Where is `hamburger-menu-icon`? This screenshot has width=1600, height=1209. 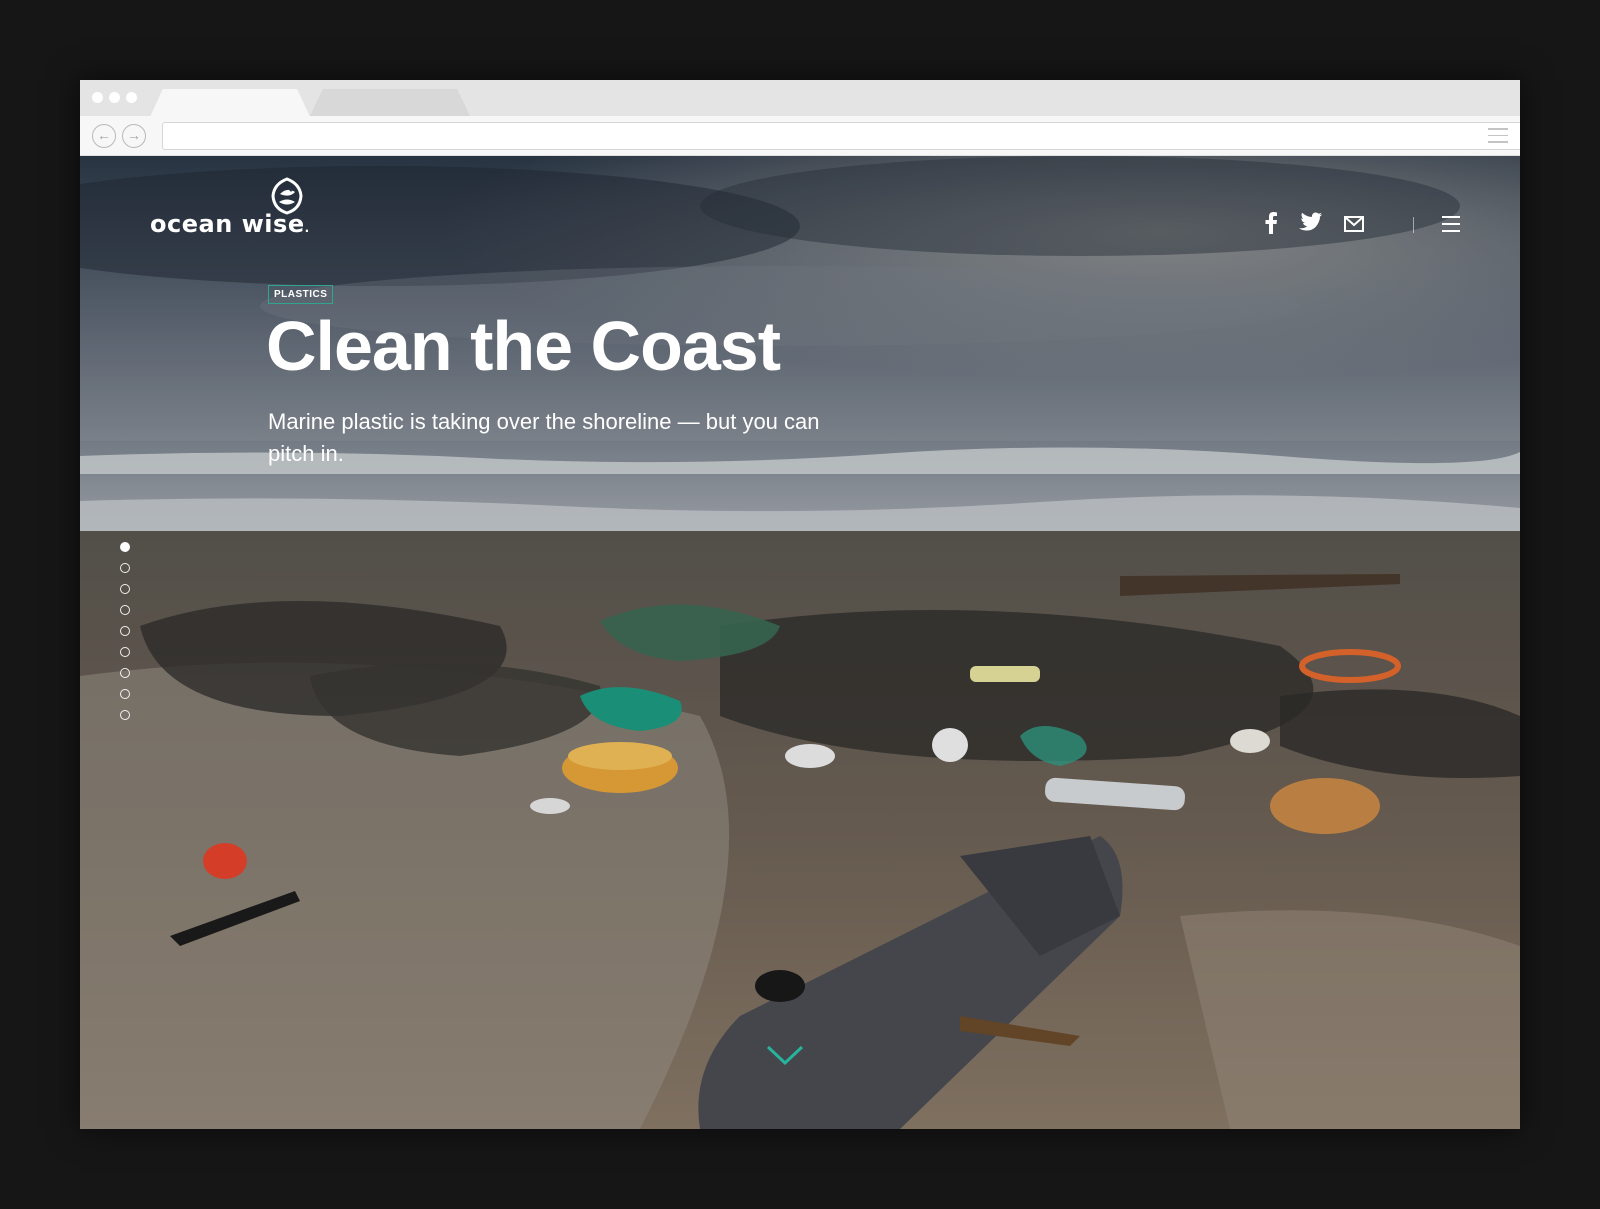 hamburger-menu-icon is located at coordinates (1451, 226).